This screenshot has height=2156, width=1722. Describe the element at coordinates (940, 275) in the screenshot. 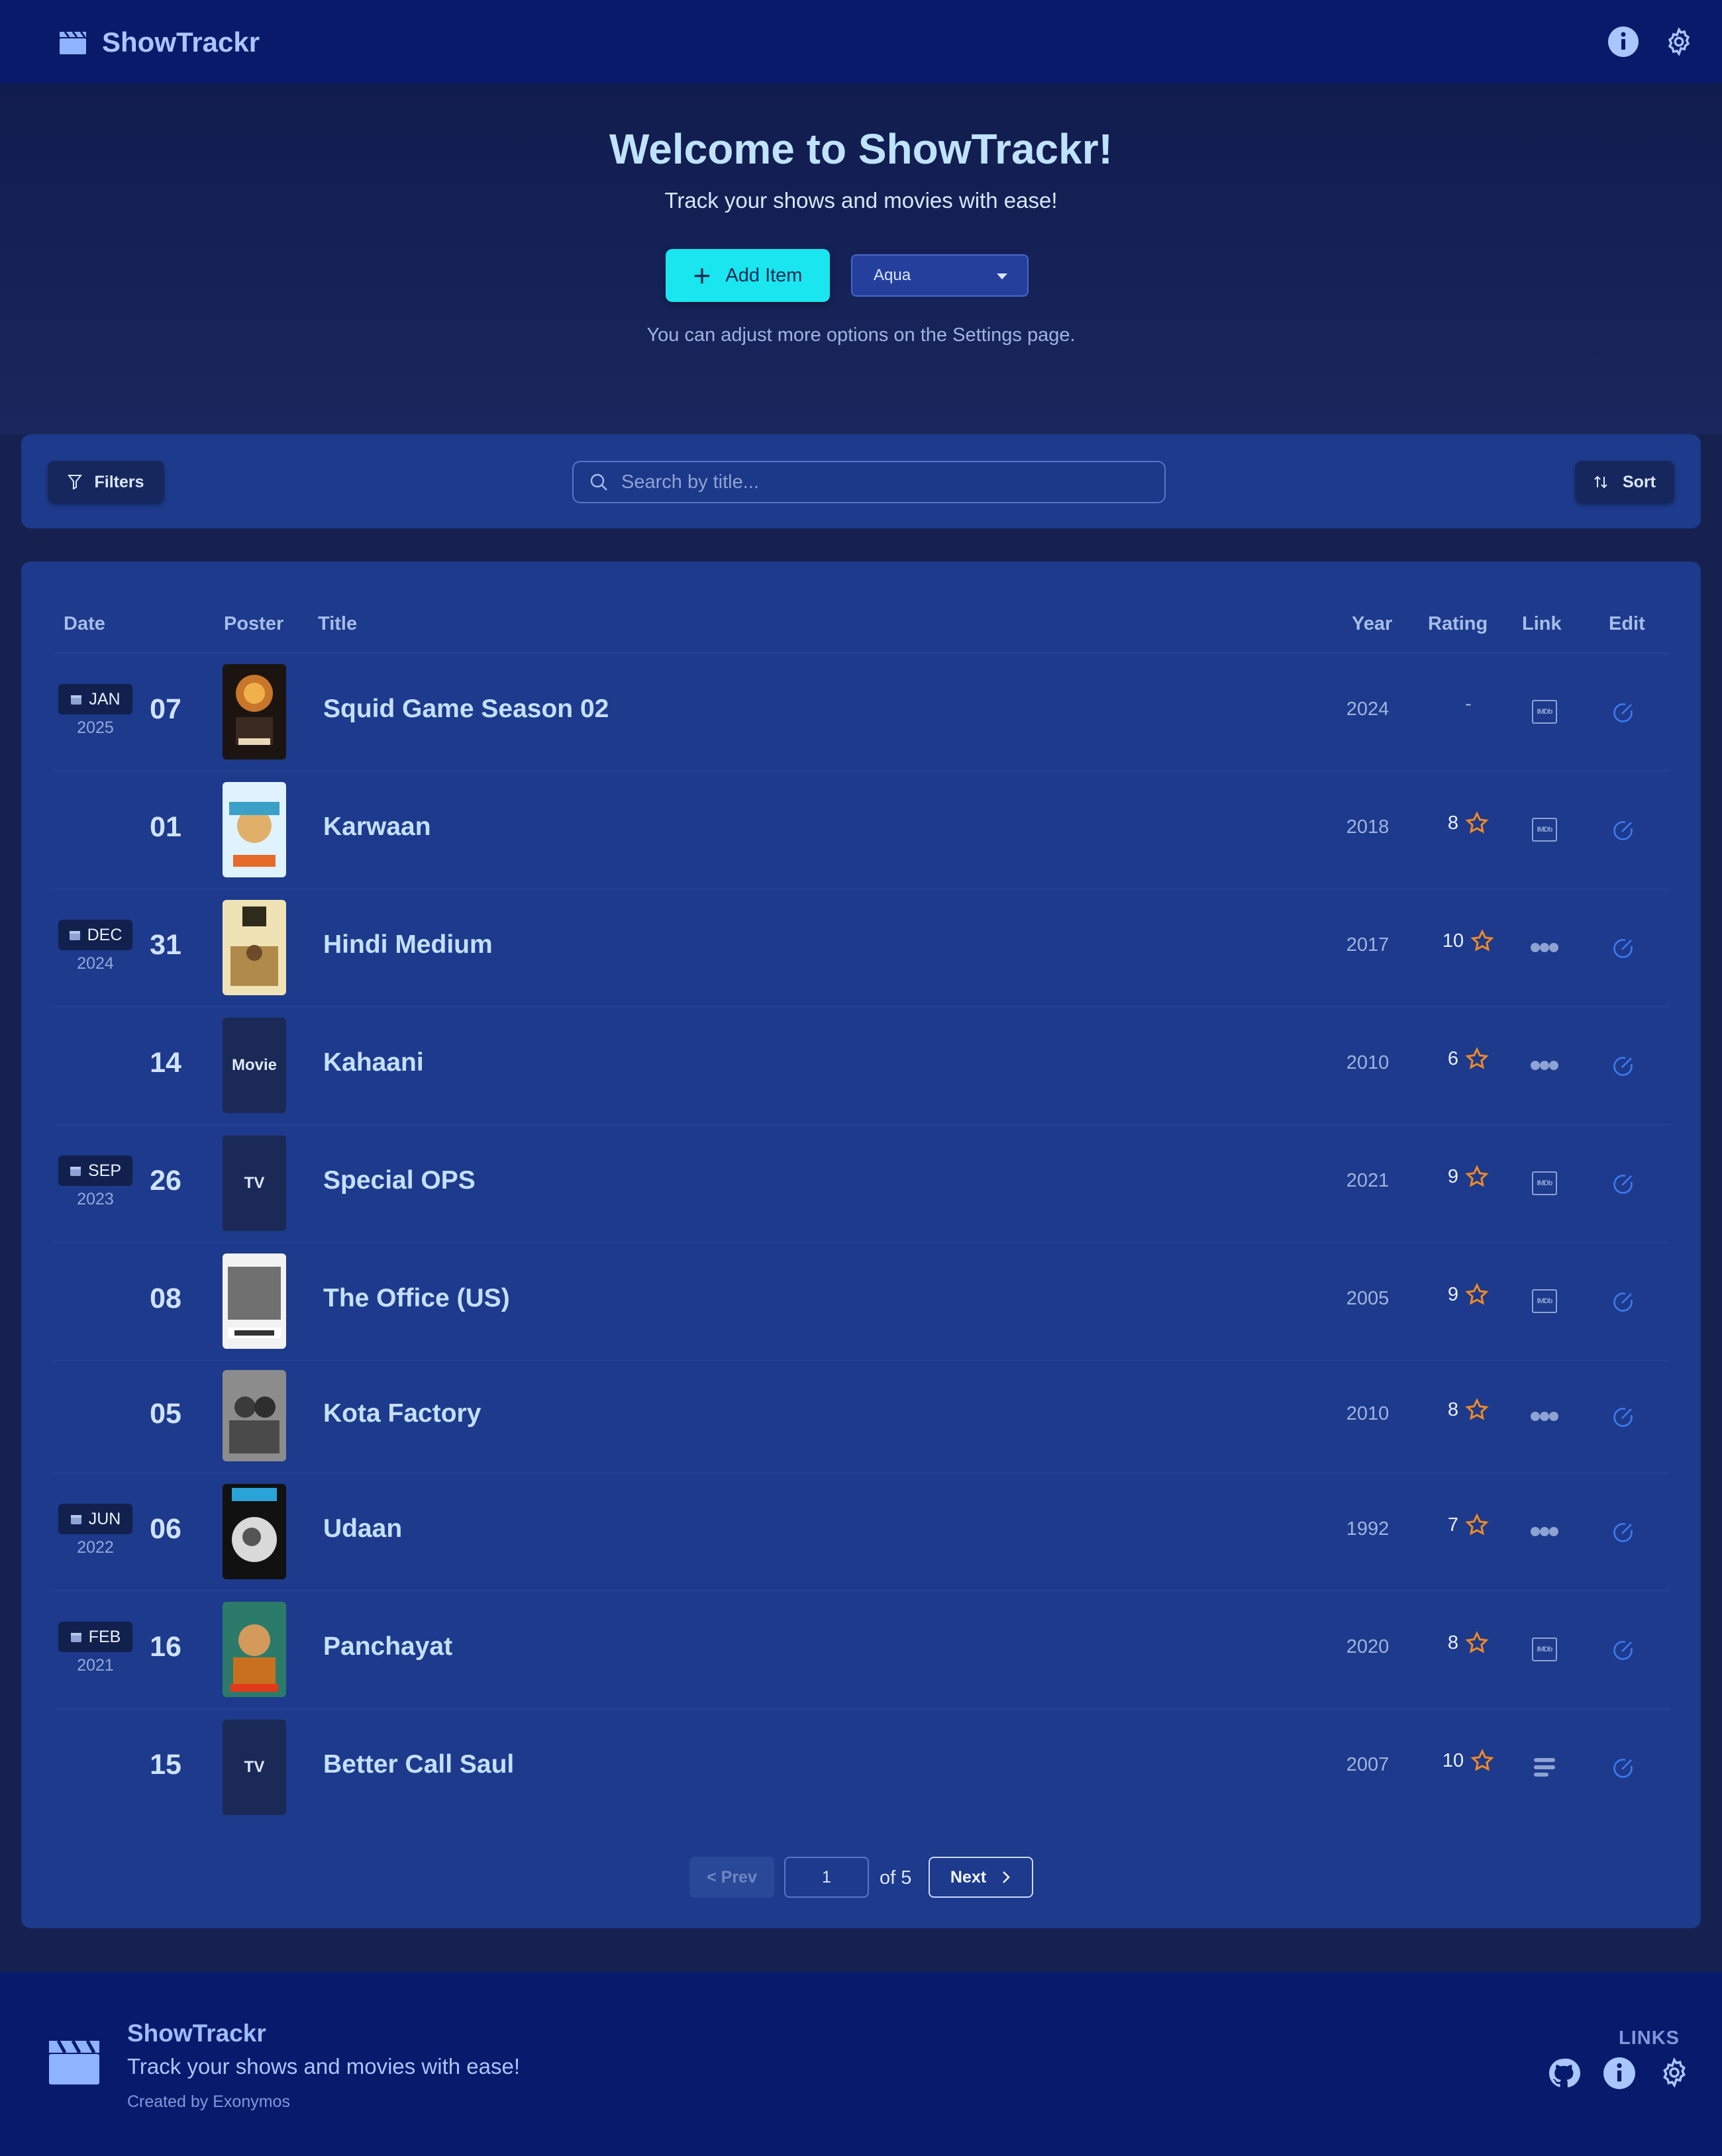

I see `theme-select: Aqua` at that location.